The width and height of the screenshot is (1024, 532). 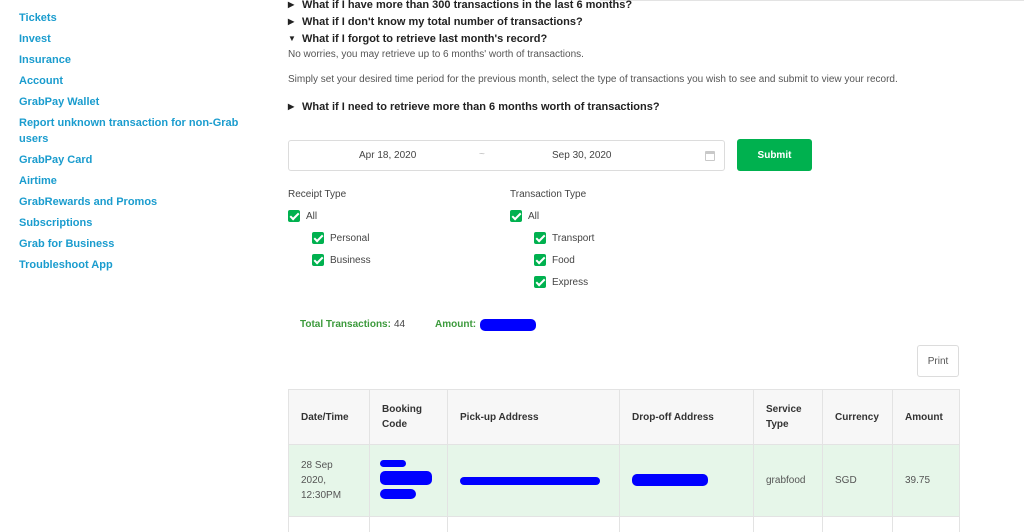 What do you see at coordinates (788, 417) in the screenshot?
I see `column-header-service-type: Service Type` at bounding box center [788, 417].